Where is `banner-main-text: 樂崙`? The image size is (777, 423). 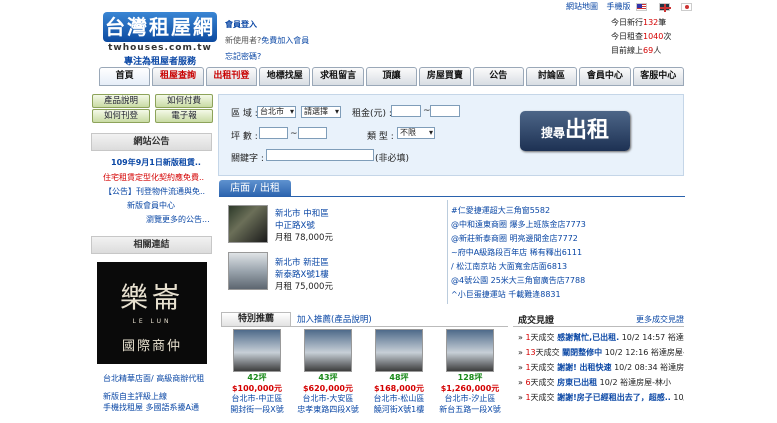 banner-main-text: 樂崙 is located at coordinates (151, 297).